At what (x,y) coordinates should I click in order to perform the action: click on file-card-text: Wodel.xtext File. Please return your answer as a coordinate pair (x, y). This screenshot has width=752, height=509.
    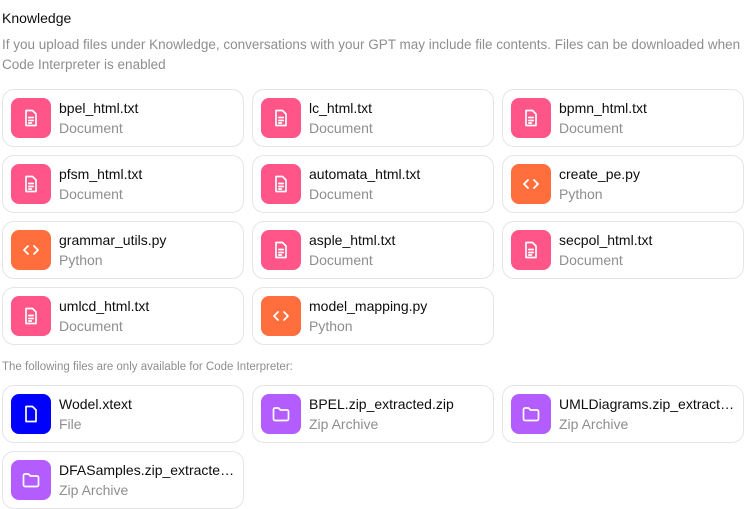
    Looking at the image, I should click on (147, 414).